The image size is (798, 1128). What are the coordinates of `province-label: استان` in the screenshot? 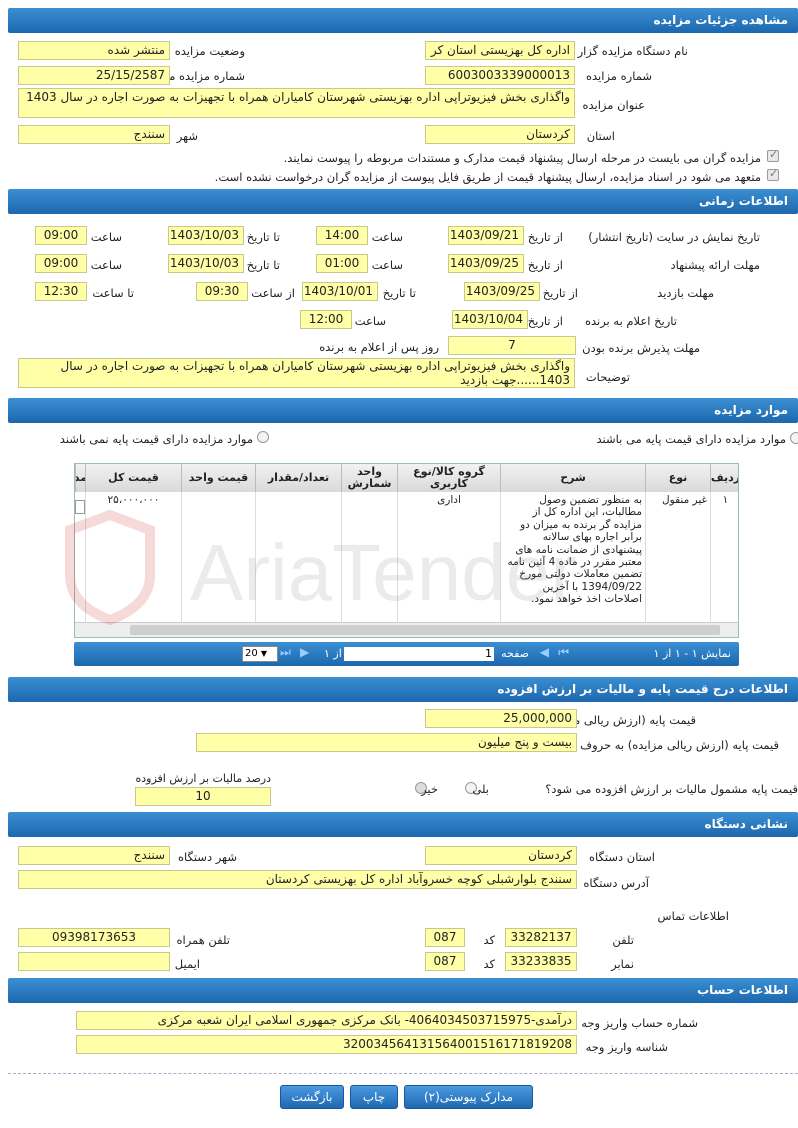 It's located at (600, 136).